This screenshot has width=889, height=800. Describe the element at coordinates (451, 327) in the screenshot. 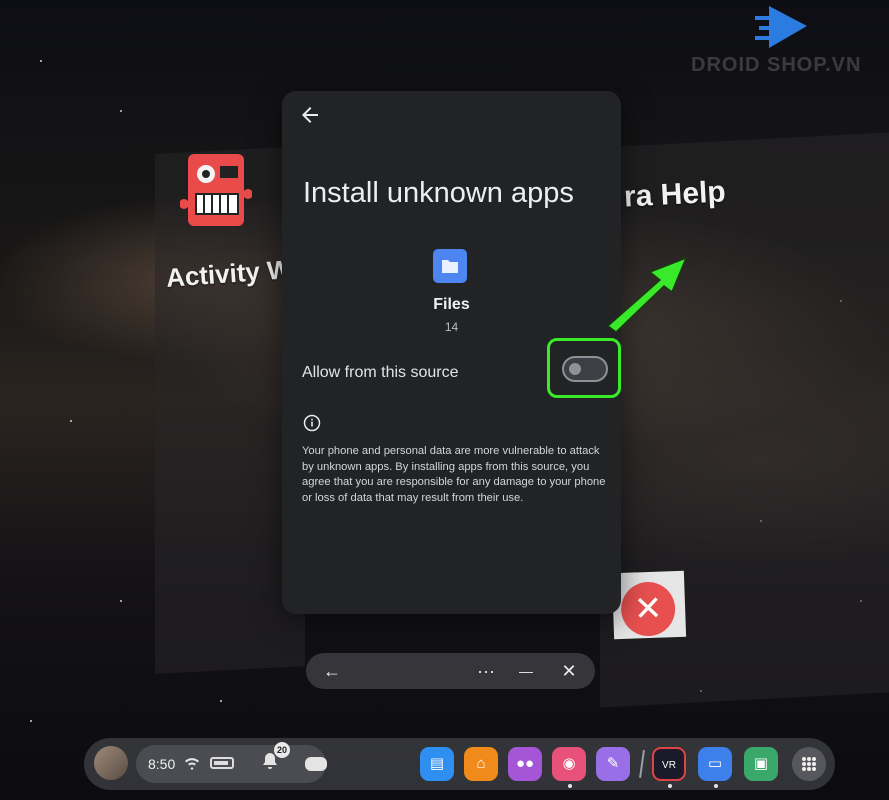

I see `app-version: 14` at that location.